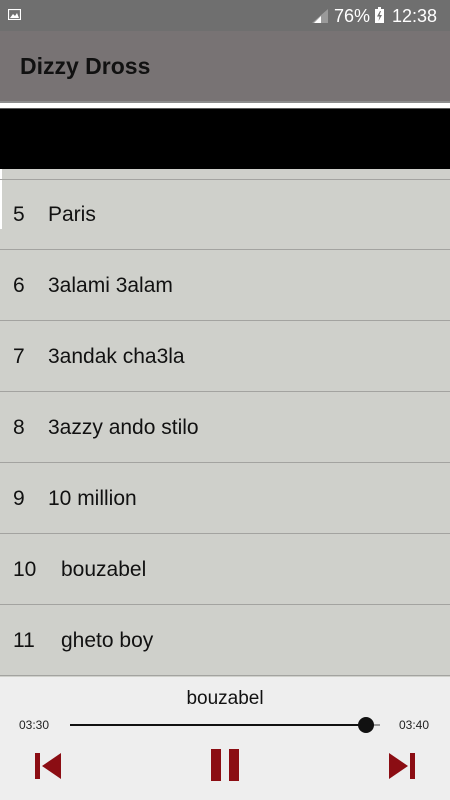 This screenshot has height=800, width=450. Describe the element at coordinates (19, 498) in the screenshot. I see `track-number: 9` at that location.